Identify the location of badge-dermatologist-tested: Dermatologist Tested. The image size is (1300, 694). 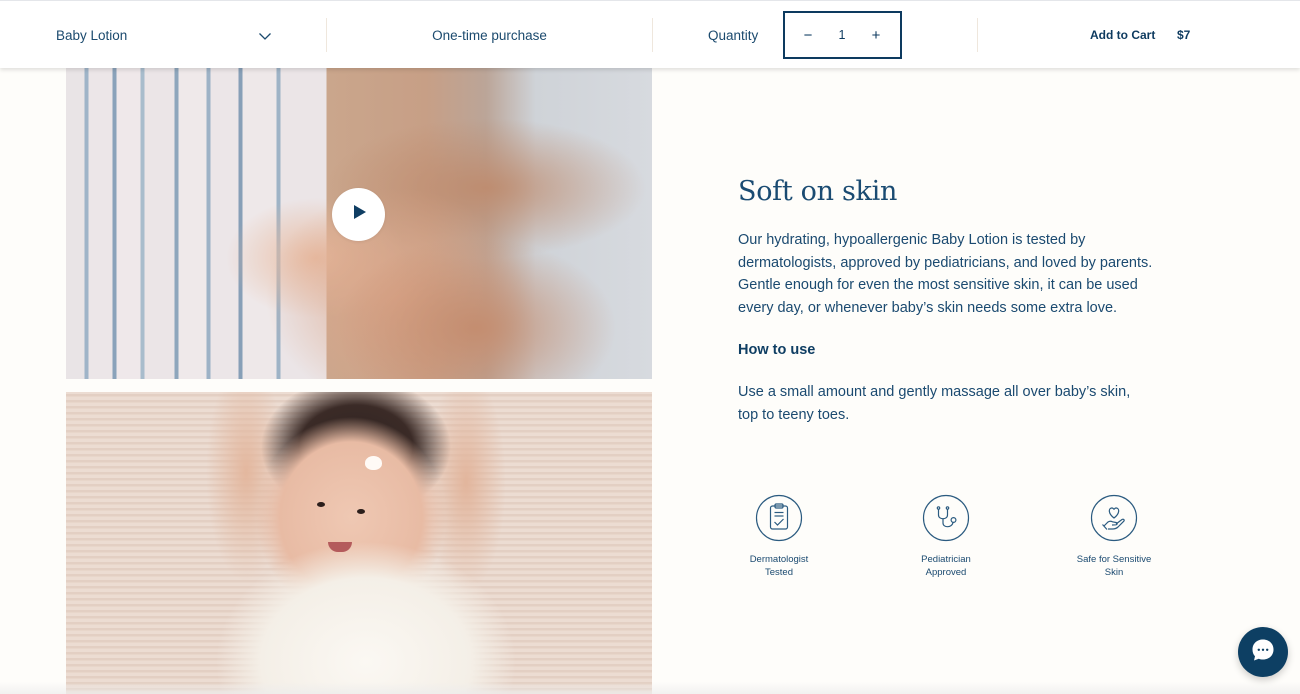
(779, 536).